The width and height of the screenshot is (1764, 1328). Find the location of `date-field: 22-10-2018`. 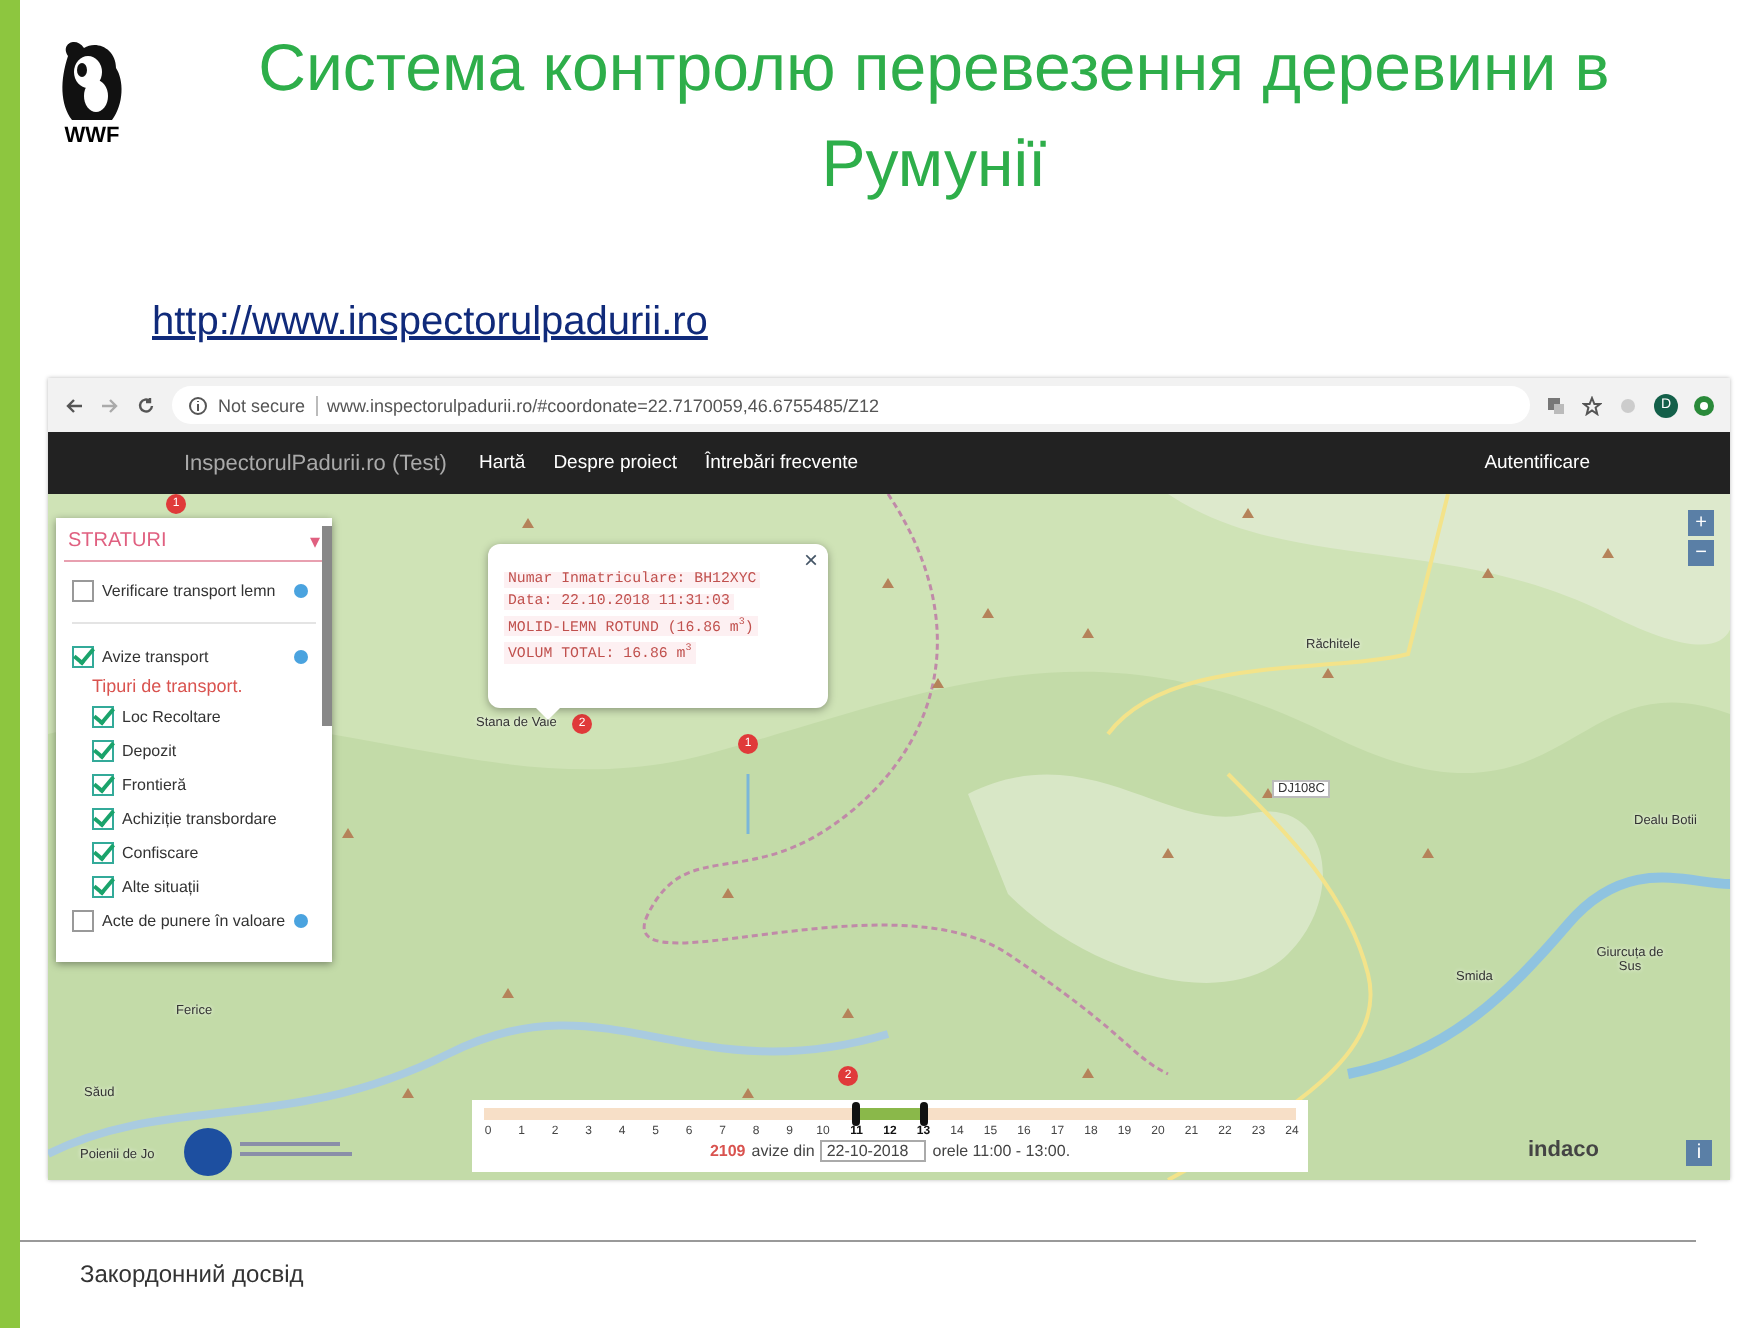

date-field: 22-10-2018 is located at coordinates (873, 1151).